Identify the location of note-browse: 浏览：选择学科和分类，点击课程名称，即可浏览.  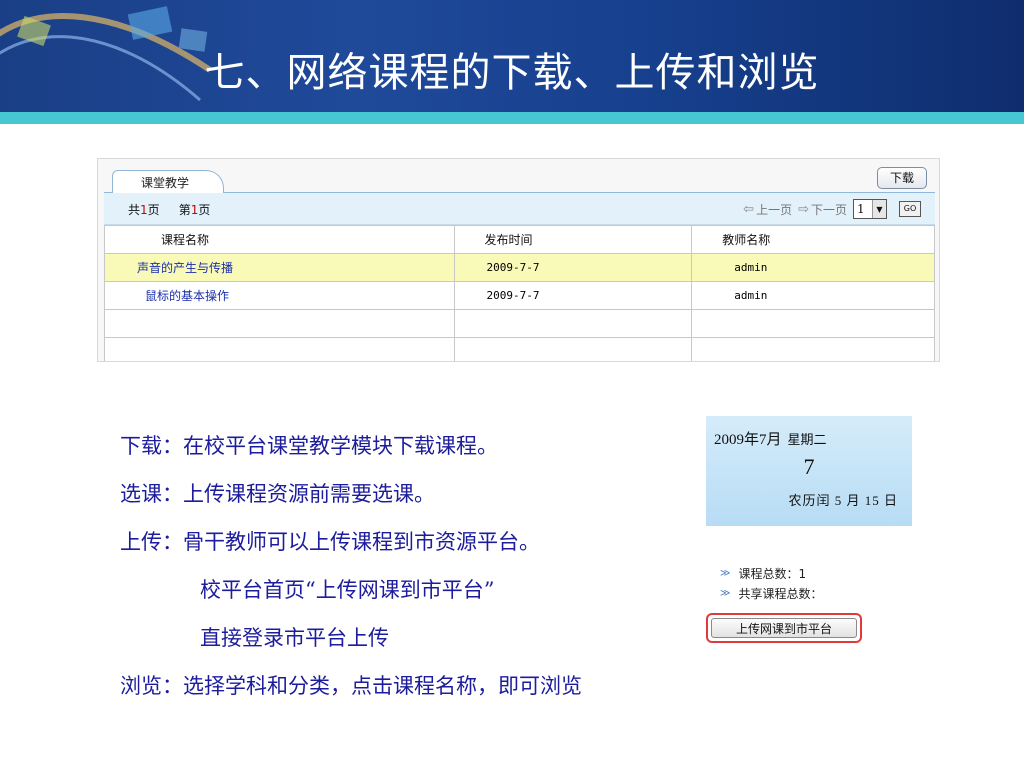
(351, 686).